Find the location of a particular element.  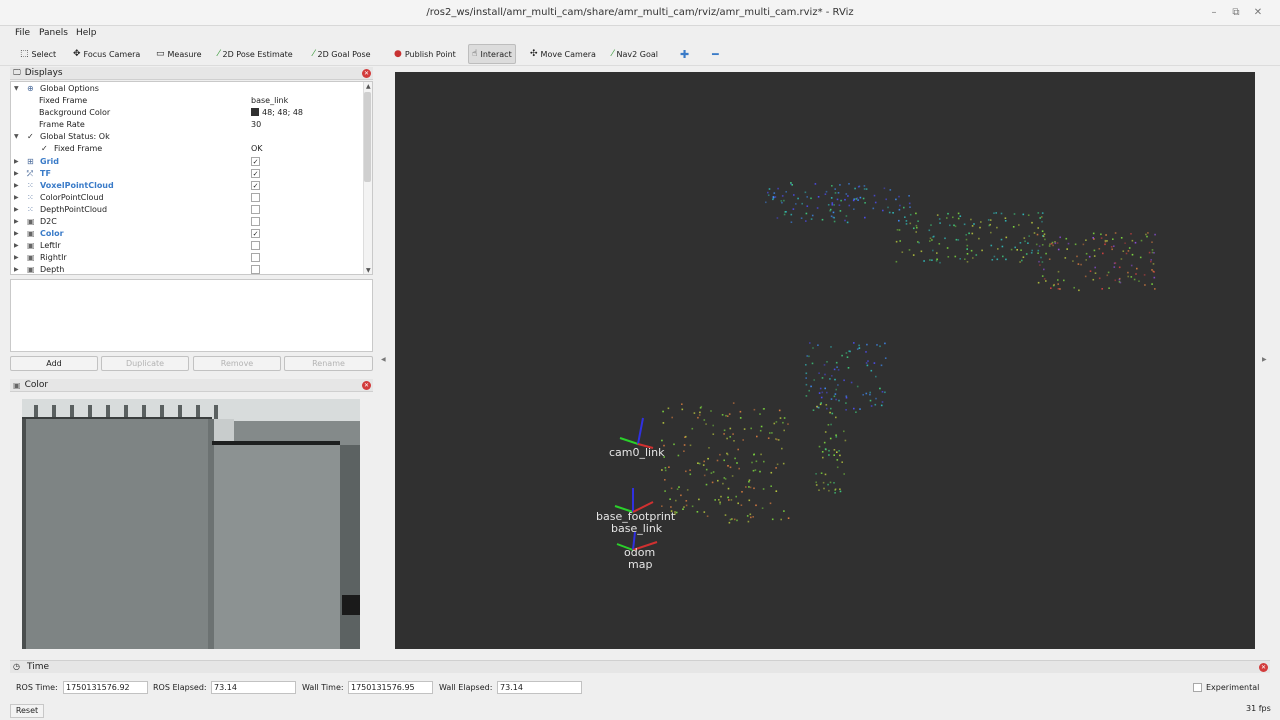

tree-row-tf: ▶ ⤱ TF ✓ is located at coordinates (187, 174).